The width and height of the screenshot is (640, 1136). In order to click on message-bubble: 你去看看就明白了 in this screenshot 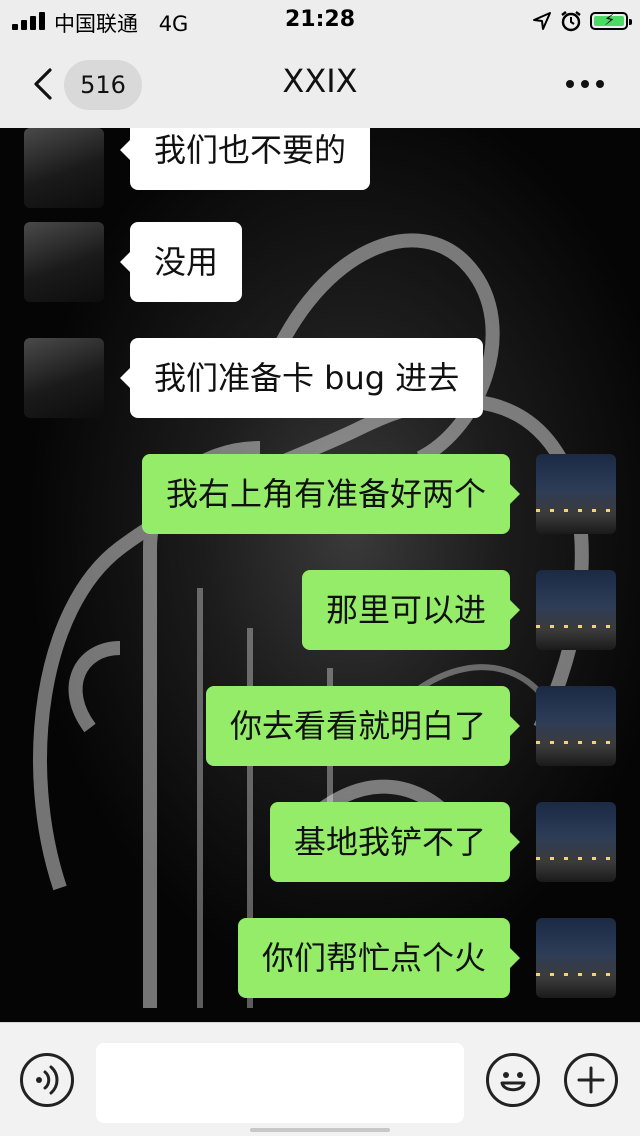, I will do `click(363, 726)`.